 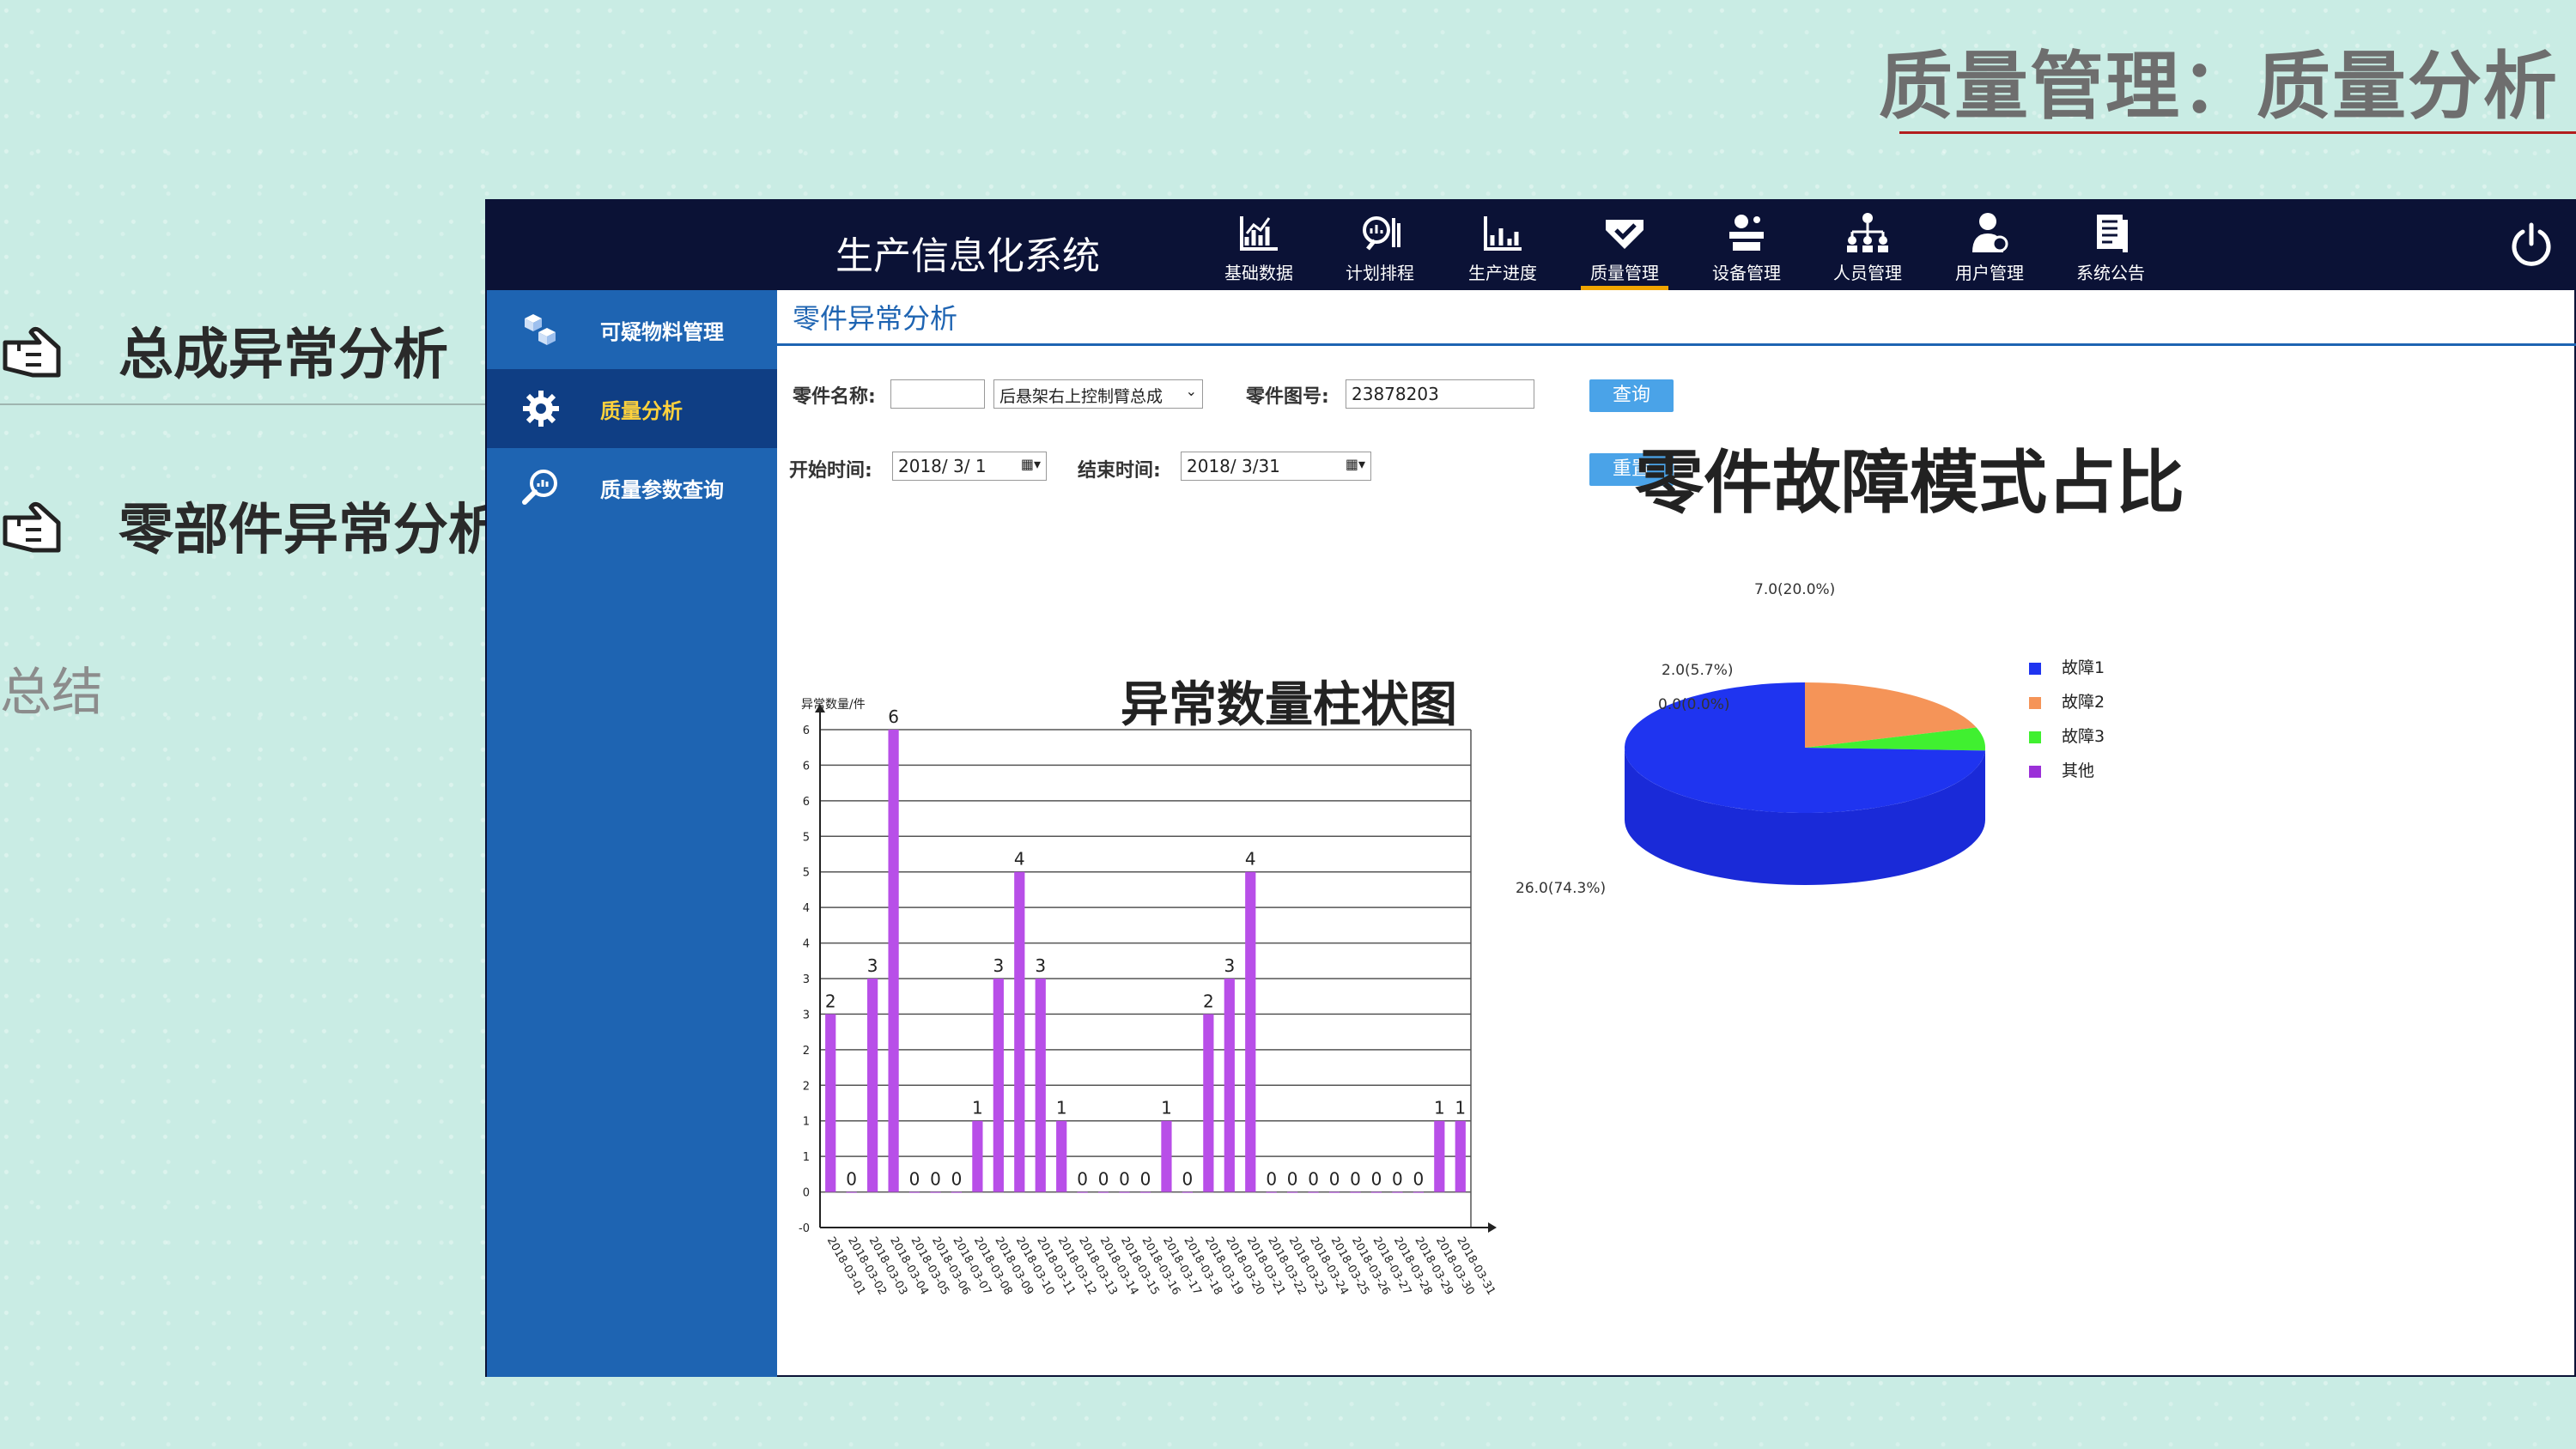 I want to click on pie-slice-label: 2.0(5.7%), so click(x=1698, y=670).